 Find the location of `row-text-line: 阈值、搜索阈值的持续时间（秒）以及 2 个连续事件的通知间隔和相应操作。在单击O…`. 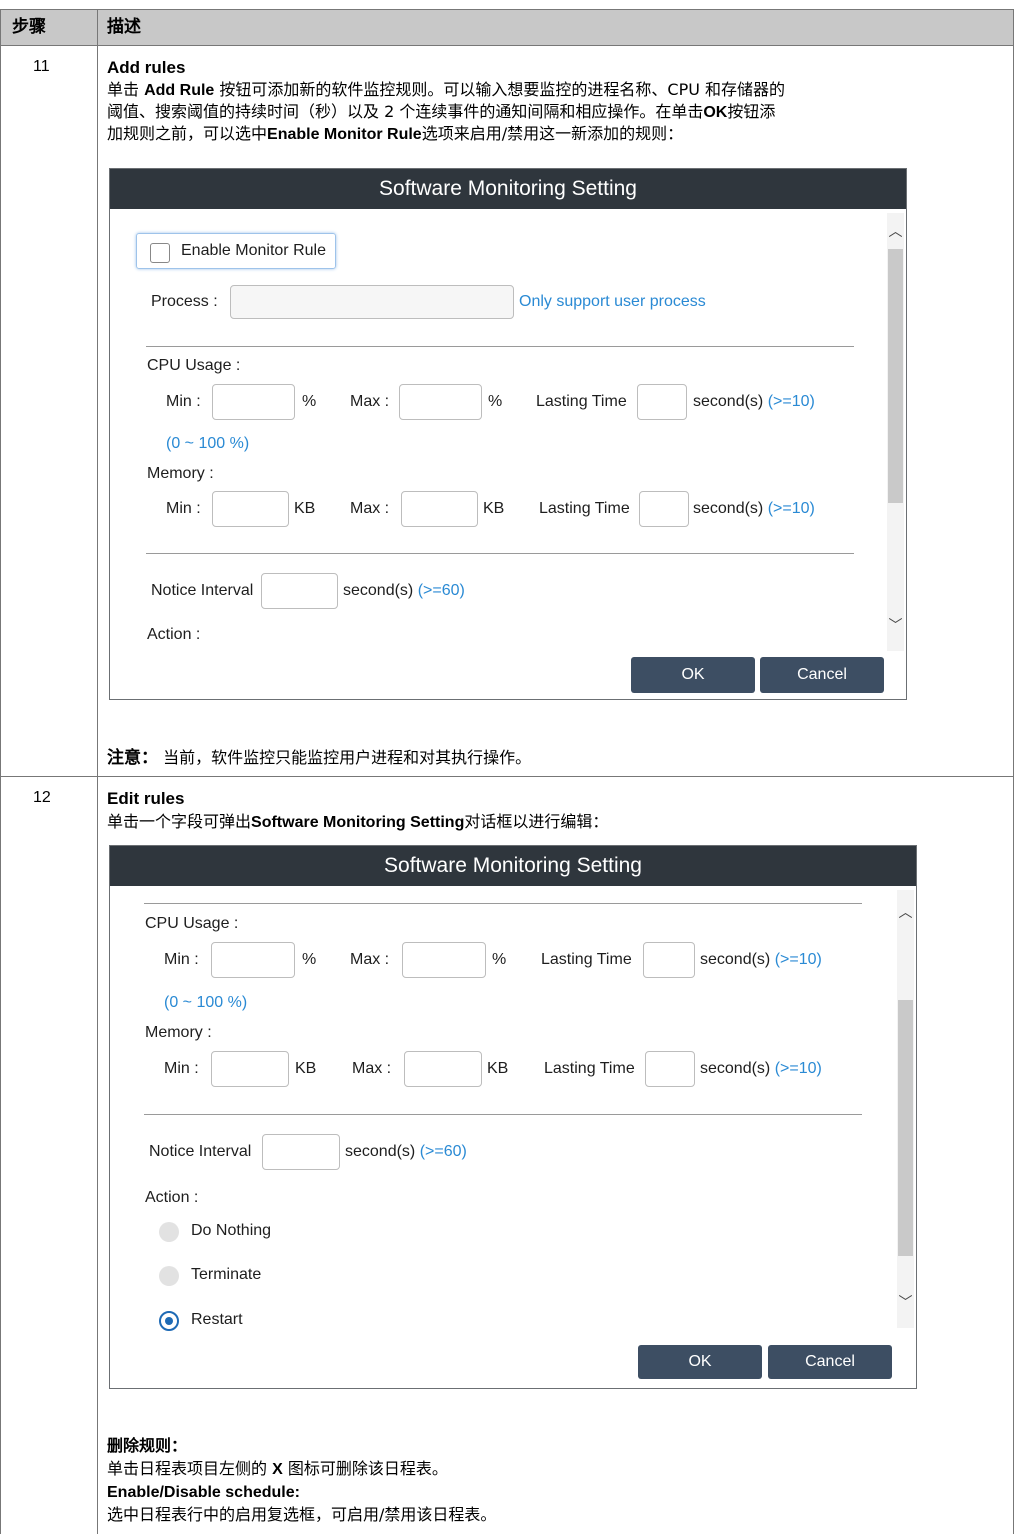

row-text-line: 阈值、搜索阈值的持续时间（秒）以及 2 个连续事件的通知间隔和相应操作。在单击O… is located at coordinates (441, 111).